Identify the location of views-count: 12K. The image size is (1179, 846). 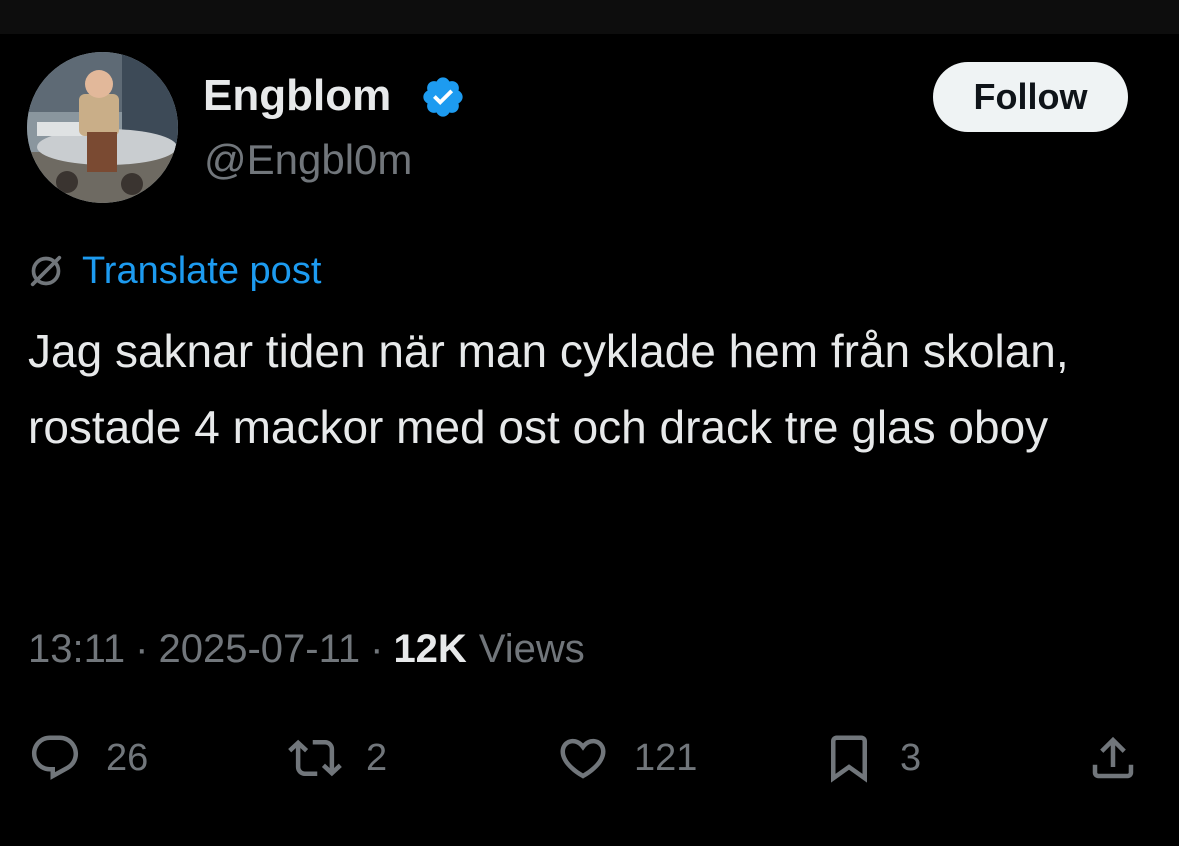
(430, 648).